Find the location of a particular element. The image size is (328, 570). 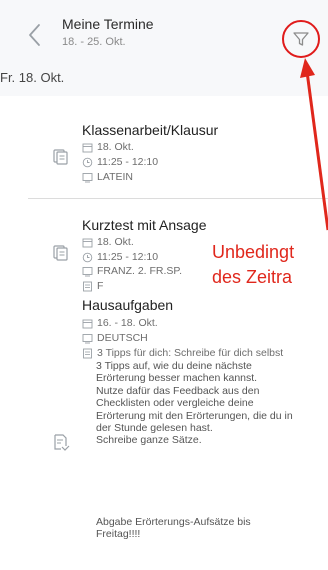

day-heading: Fr. 18. Okt. is located at coordinates (32, 77).